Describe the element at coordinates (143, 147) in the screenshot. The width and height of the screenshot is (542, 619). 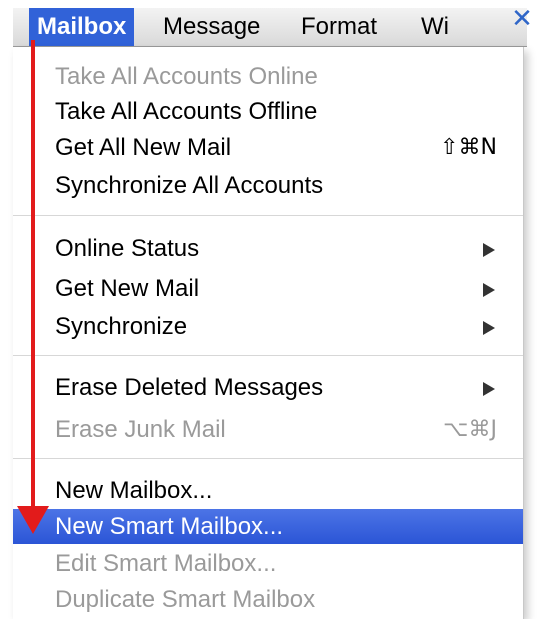
I see `menu-item-label: Get All New Mail` at that location.